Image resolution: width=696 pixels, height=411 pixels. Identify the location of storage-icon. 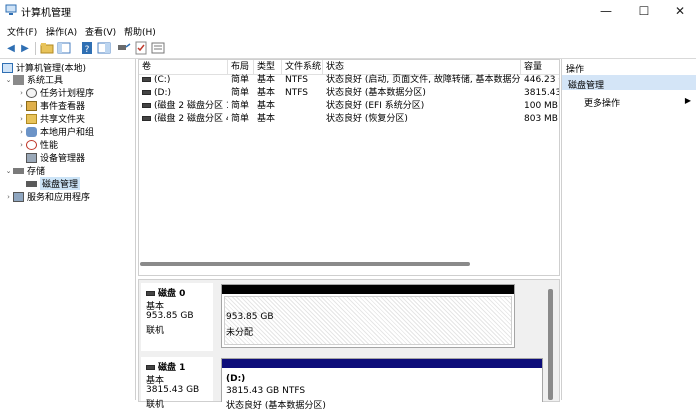
(18, 170).